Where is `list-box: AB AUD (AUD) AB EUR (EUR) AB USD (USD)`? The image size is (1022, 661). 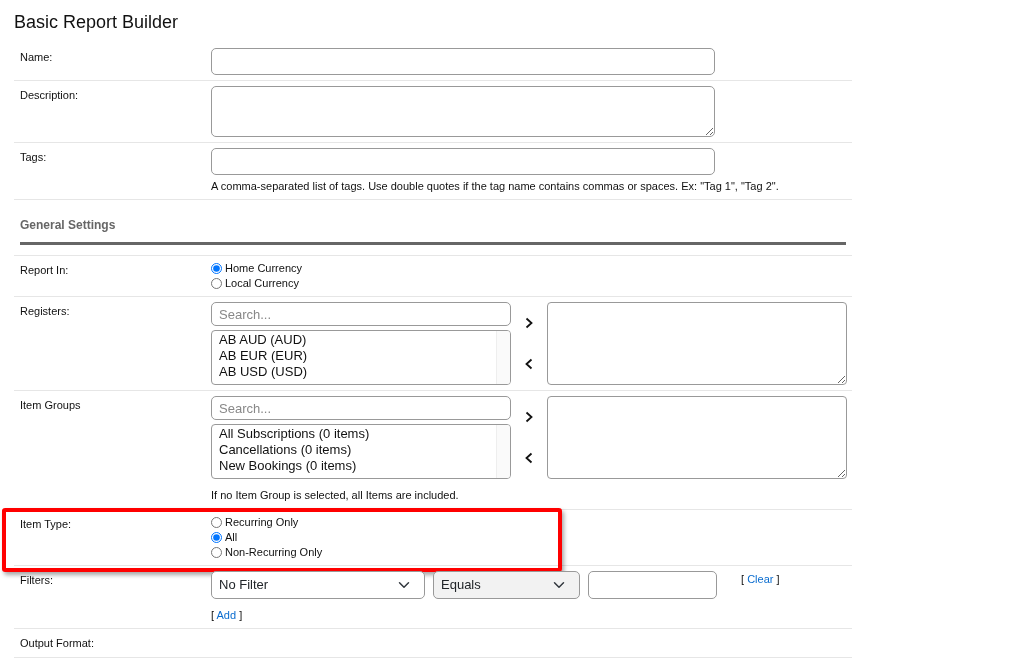
list-box: AB AUD (AUD) AB EUR (EUR) AB USD (USD) is located at coordinates (361, 358).